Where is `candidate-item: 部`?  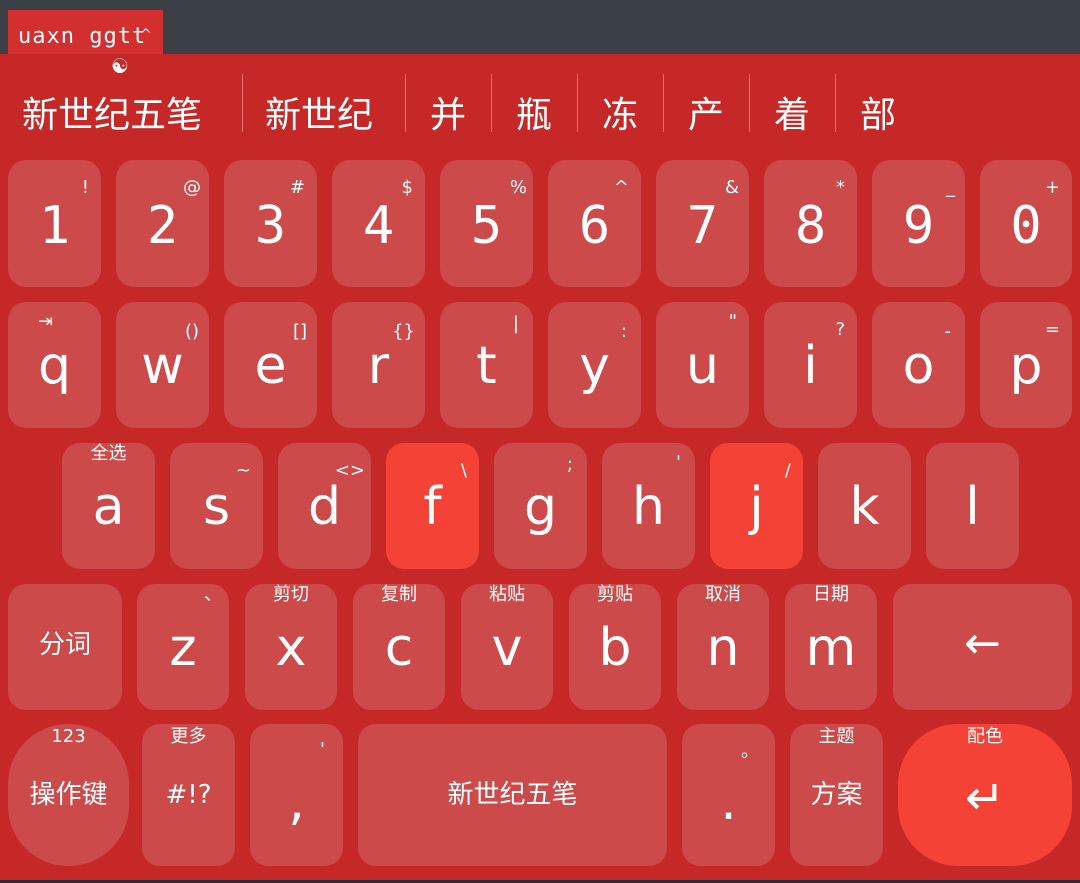 candidate-item: 部 is located at coordinates (878, 116).